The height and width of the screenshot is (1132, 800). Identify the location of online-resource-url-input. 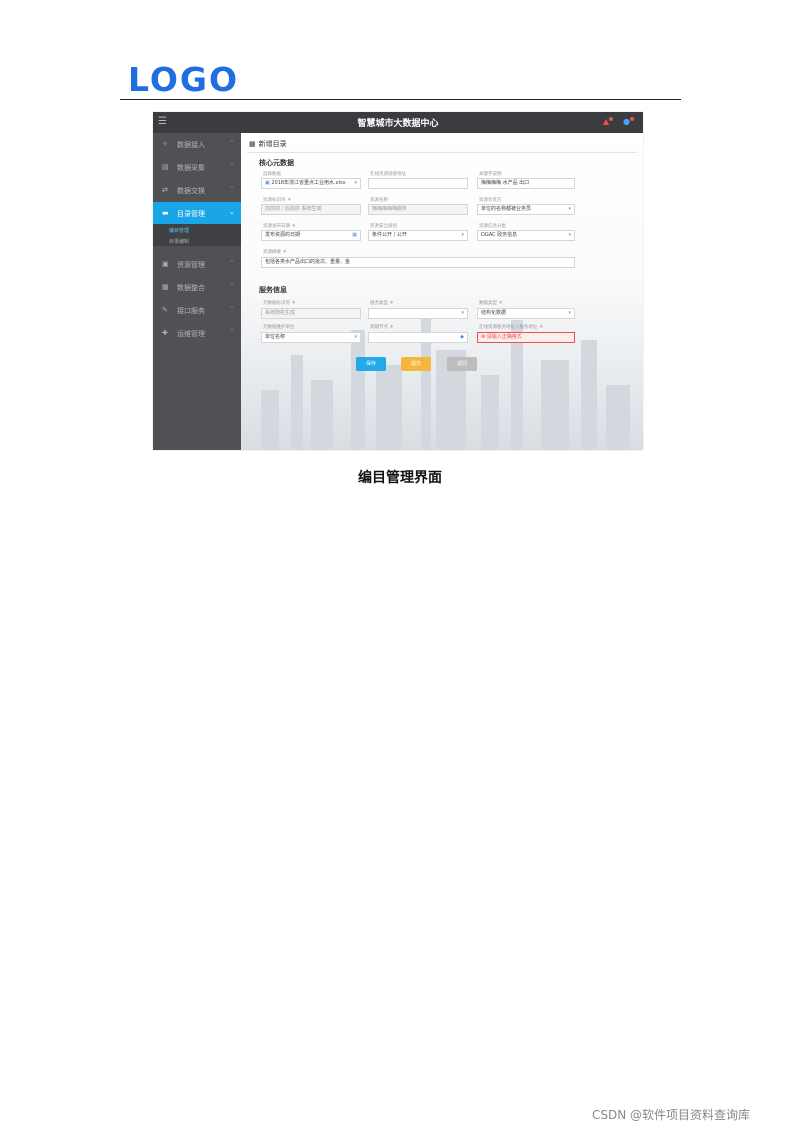
(418, 183).